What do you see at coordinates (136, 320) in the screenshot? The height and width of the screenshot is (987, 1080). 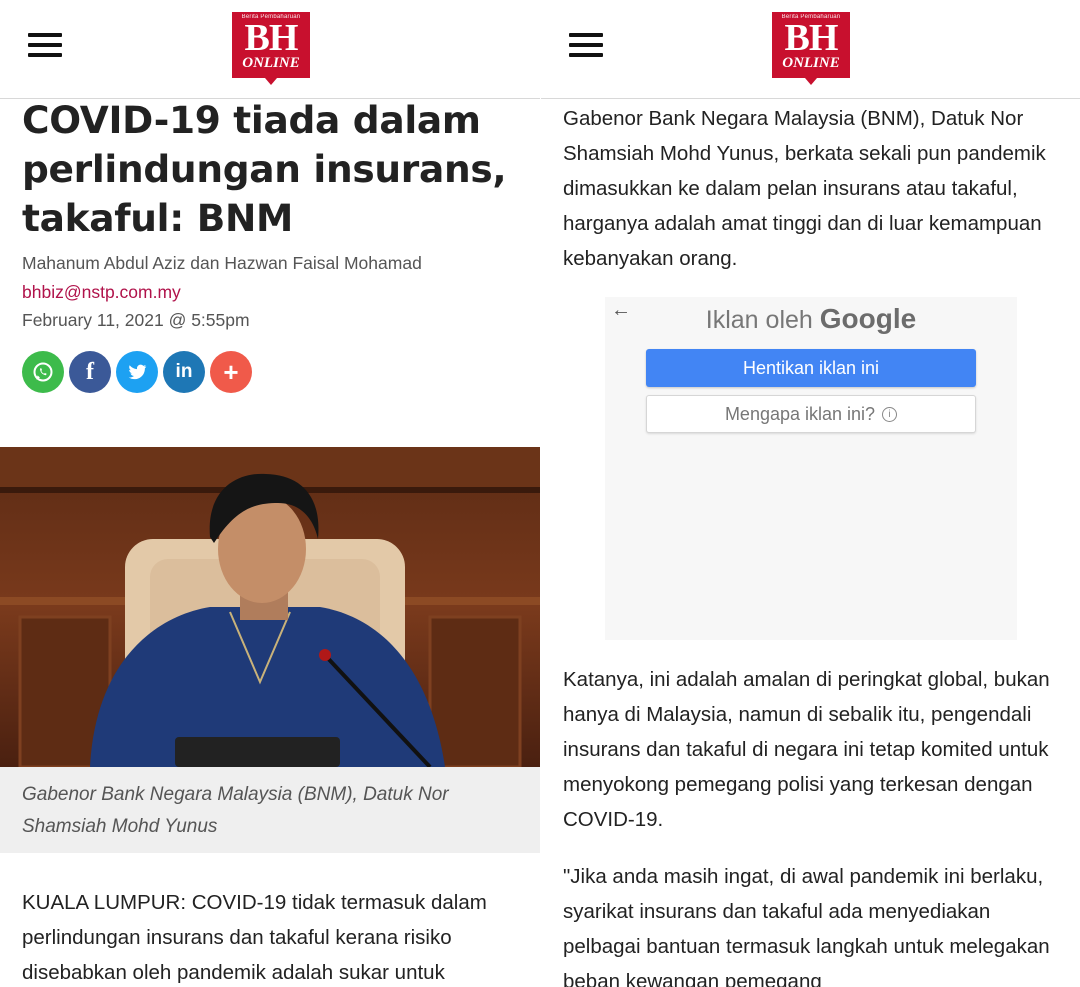 I see `article-date: February 11, 2021 @ 5:55pm` at bounding box center [136, 320].